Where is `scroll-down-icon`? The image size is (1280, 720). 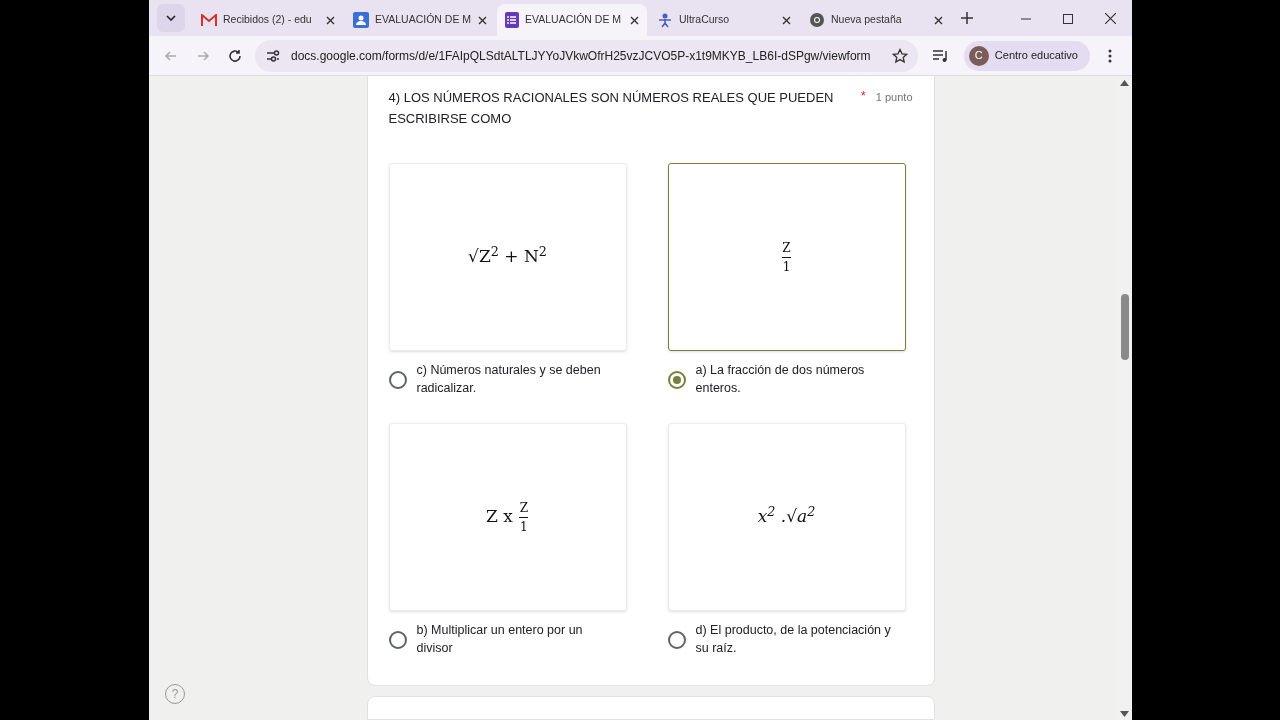
scroll-down-icon is located at coordinates (1124, 714).